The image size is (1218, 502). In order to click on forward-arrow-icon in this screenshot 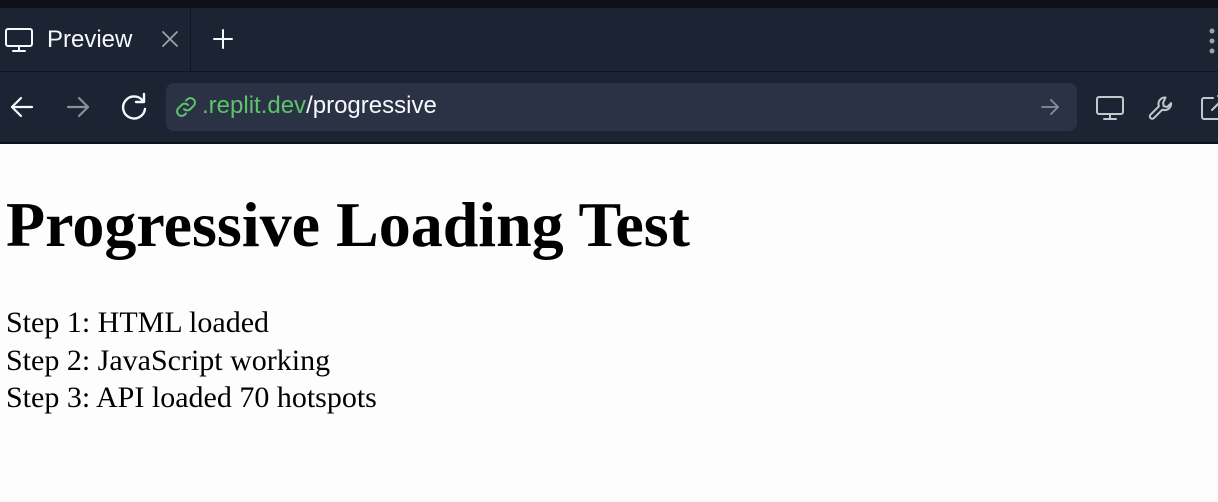, I will do `click(78, 107)`.